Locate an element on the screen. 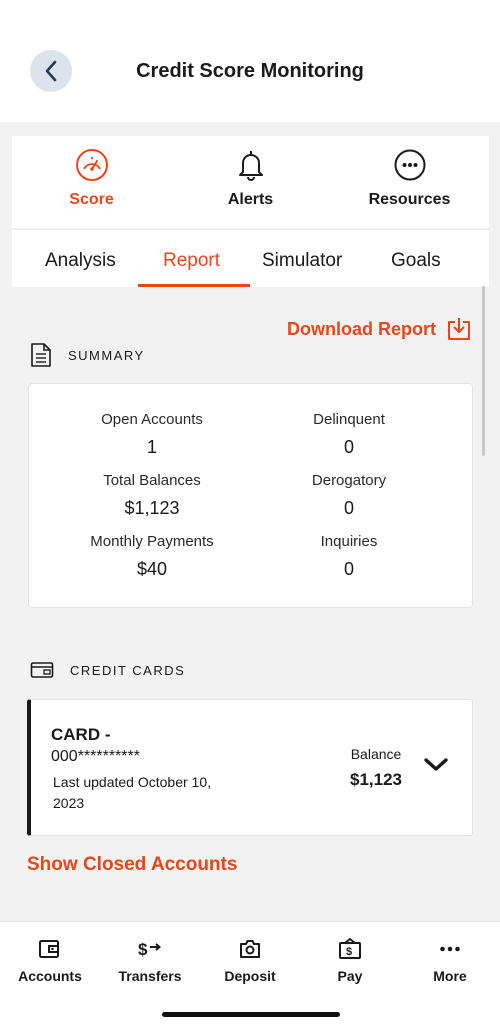 This screenshot has width=500, height=1029. card-balance-value: $1,123 is located at coordinates (376, 779).